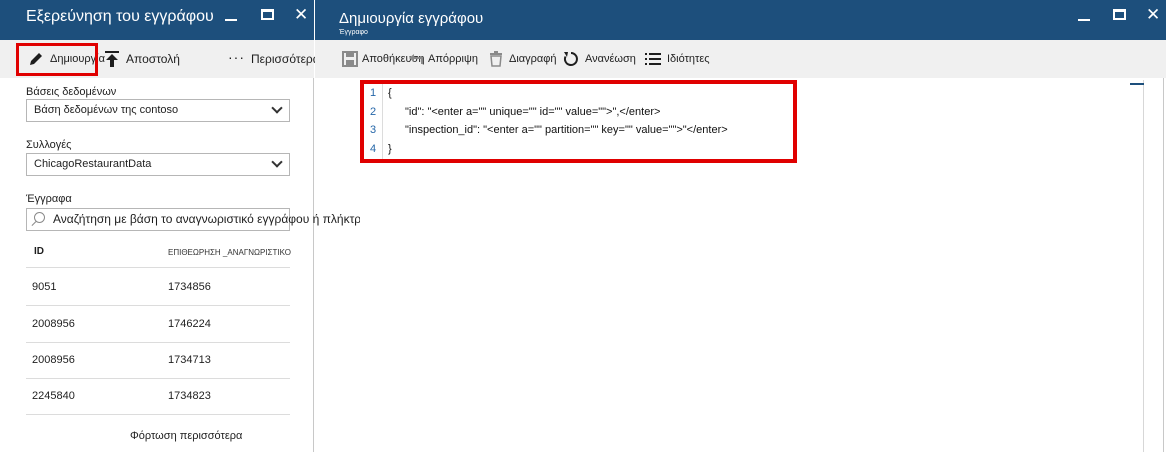  I want to click on databases-selected-value: Βάση δεδομένων της contoso, so click(106, 110).